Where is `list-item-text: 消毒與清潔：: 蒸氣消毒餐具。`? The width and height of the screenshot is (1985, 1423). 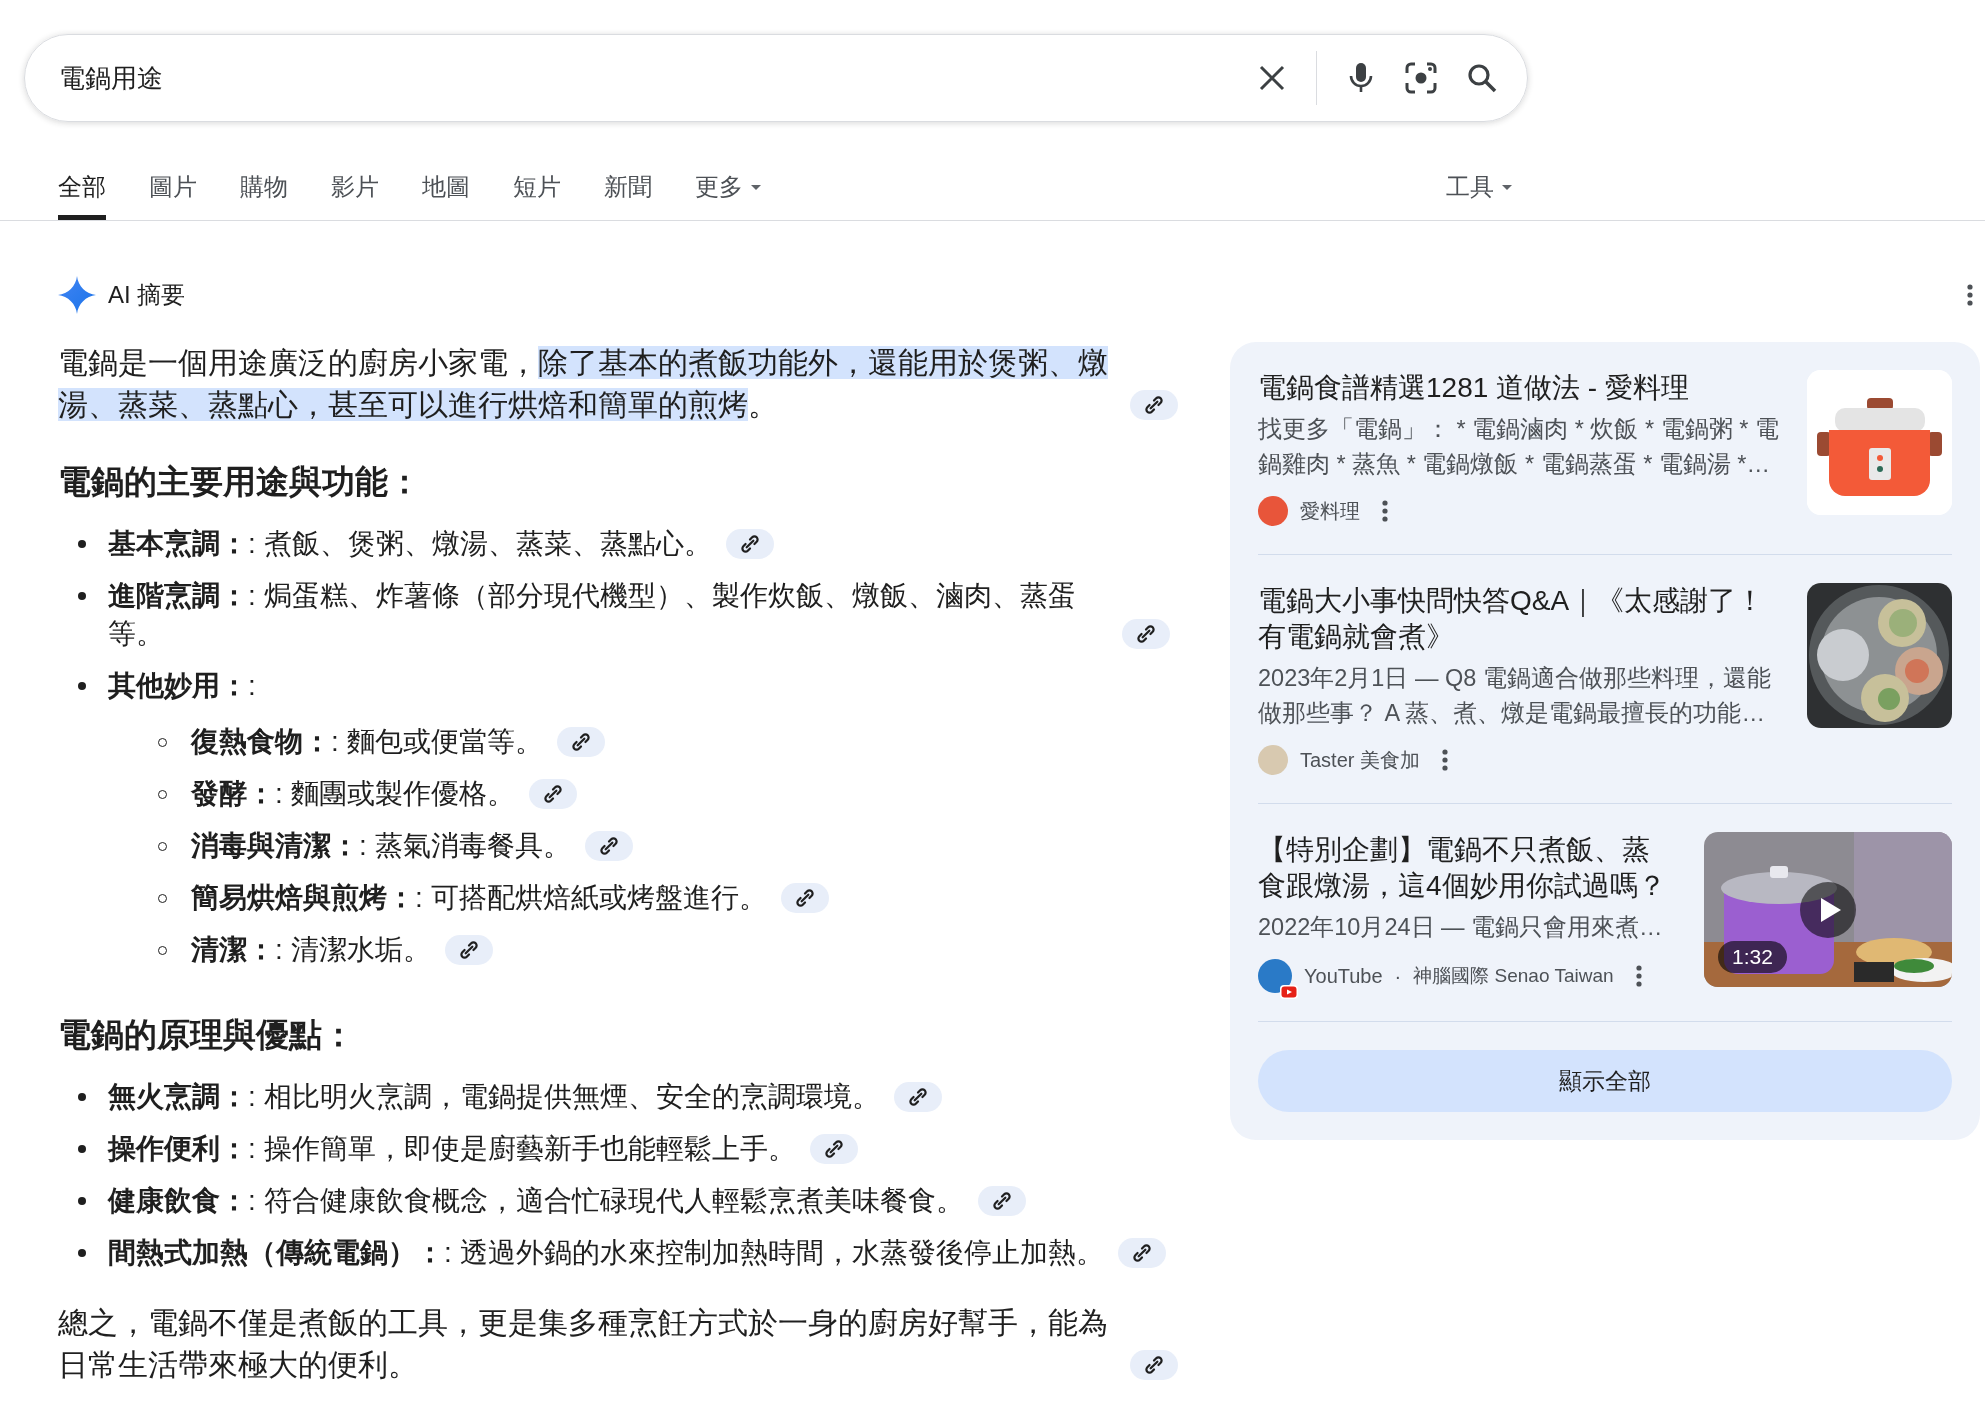 list-item-text: 消毒與清潔：: 蒸氣消毒餐具。 is located at coordinates (381, 846).